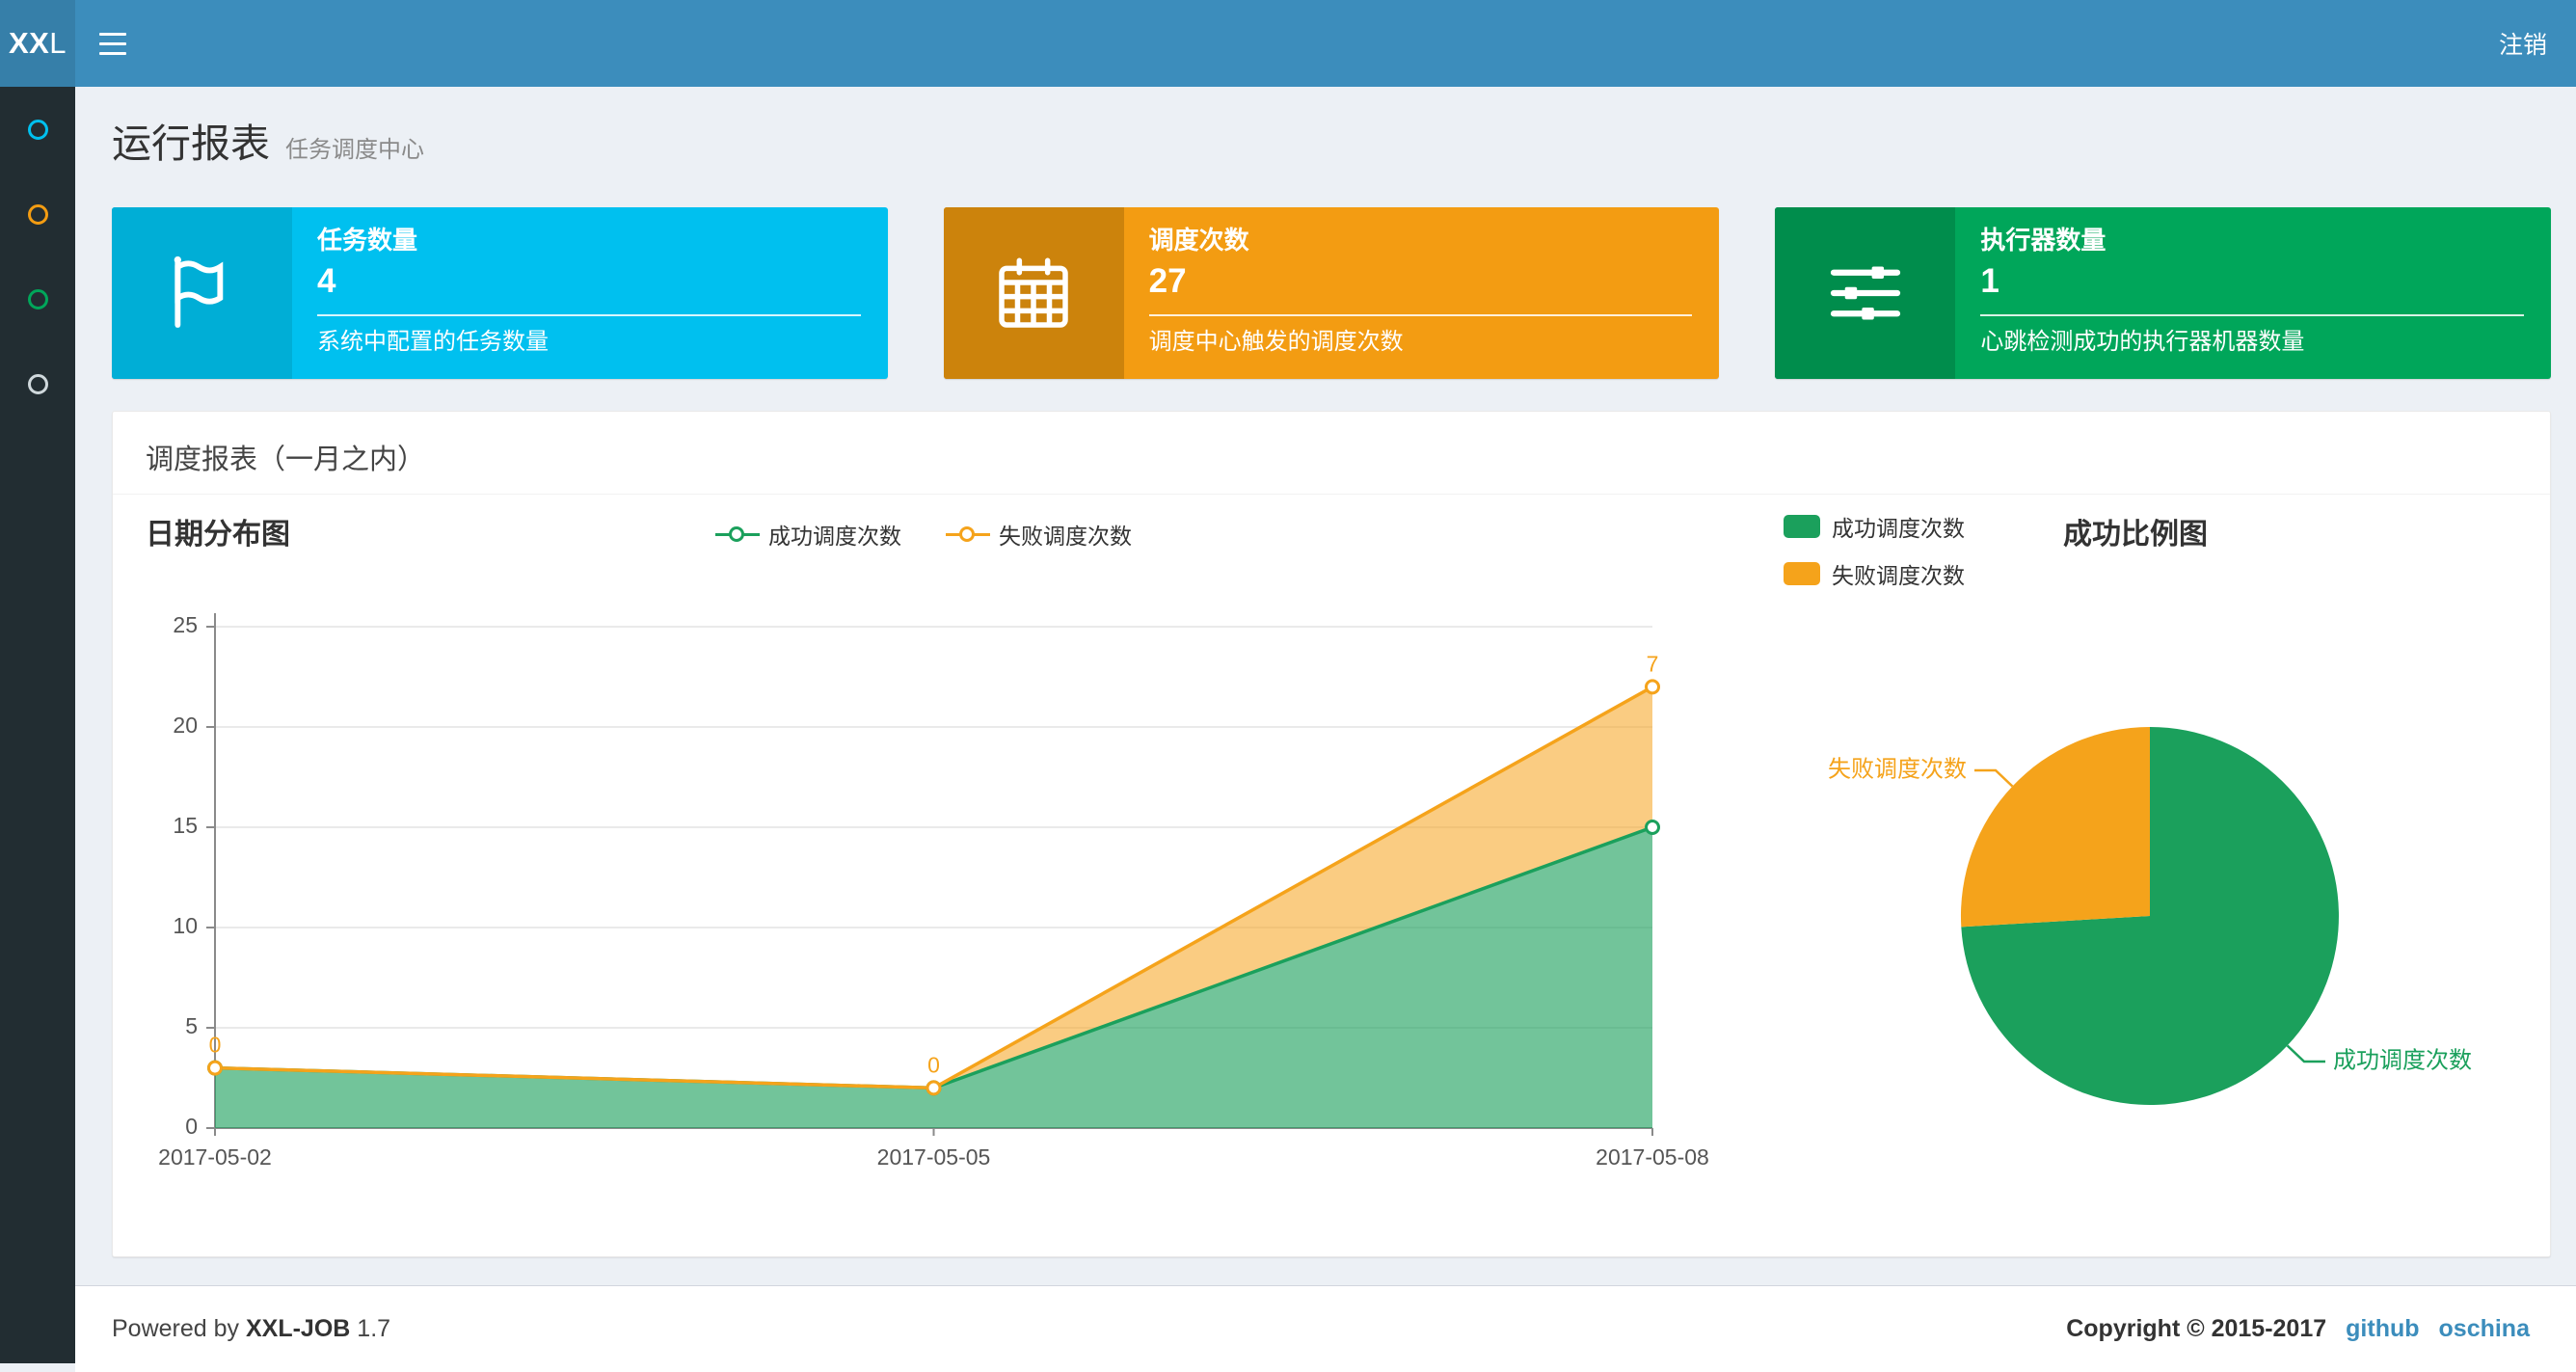 Image resolution: width=2576 pixels, height=1372 pixels. What do you see at coordinates (1990, 281) in the screenshot?
I see `info-box-value: 1` at bounding box center [1990, 281].